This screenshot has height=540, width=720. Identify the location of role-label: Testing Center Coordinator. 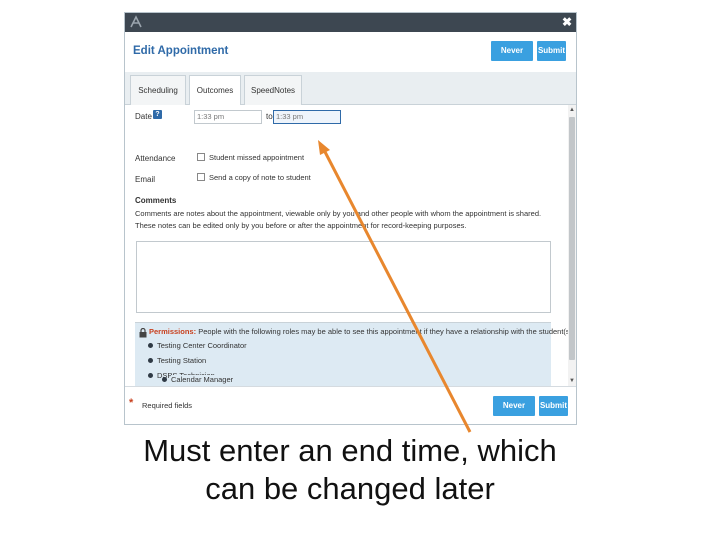
(202, 345).